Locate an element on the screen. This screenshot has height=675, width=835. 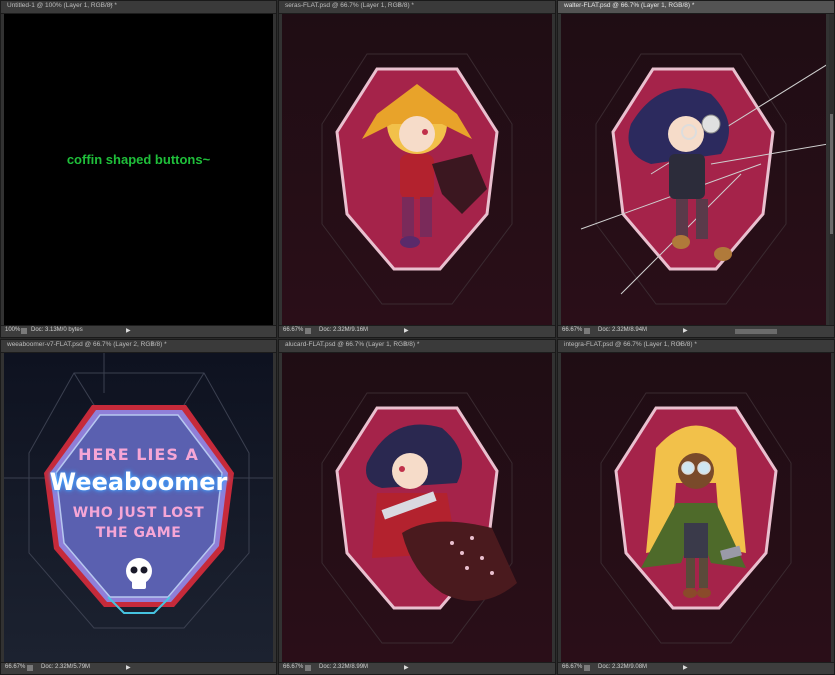
coffin-text-line3: WHO JUST LOST is located at coordinates (138, 513).